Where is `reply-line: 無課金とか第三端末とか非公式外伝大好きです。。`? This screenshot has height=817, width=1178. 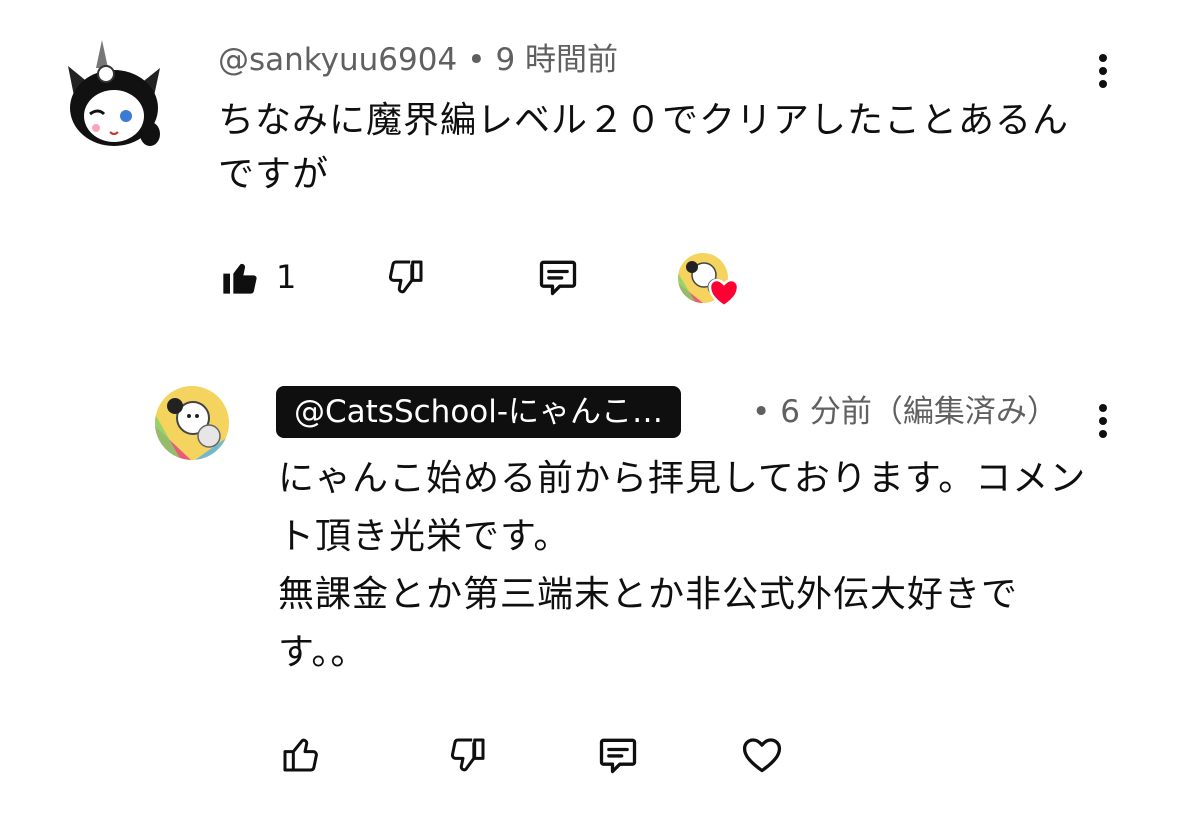 reply-line: 無課金とか第三端末とか非公式外伝大好きです。。 is located at coordinates (648, 623).